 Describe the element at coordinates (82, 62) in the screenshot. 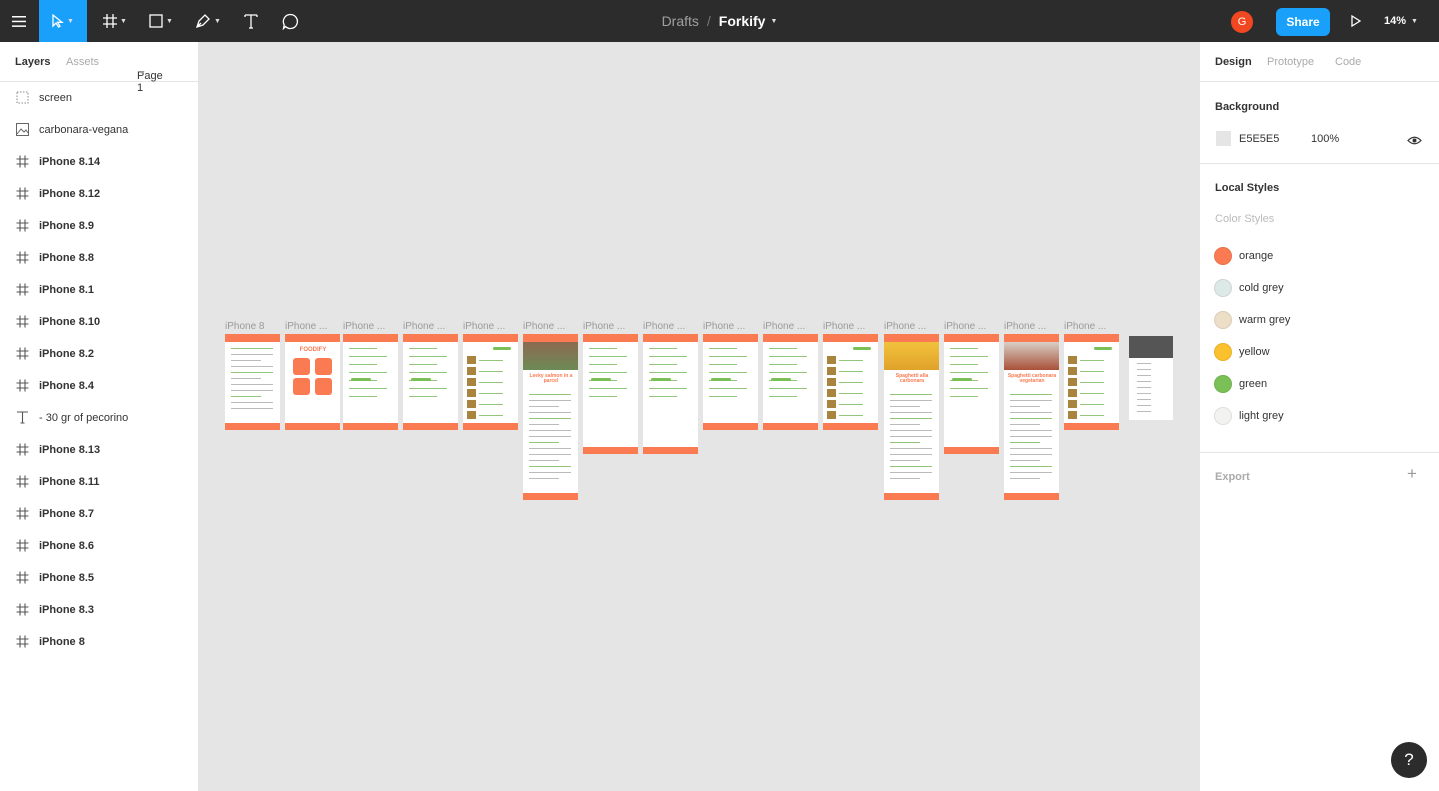

I see `tab-assets: Assets` at that location.